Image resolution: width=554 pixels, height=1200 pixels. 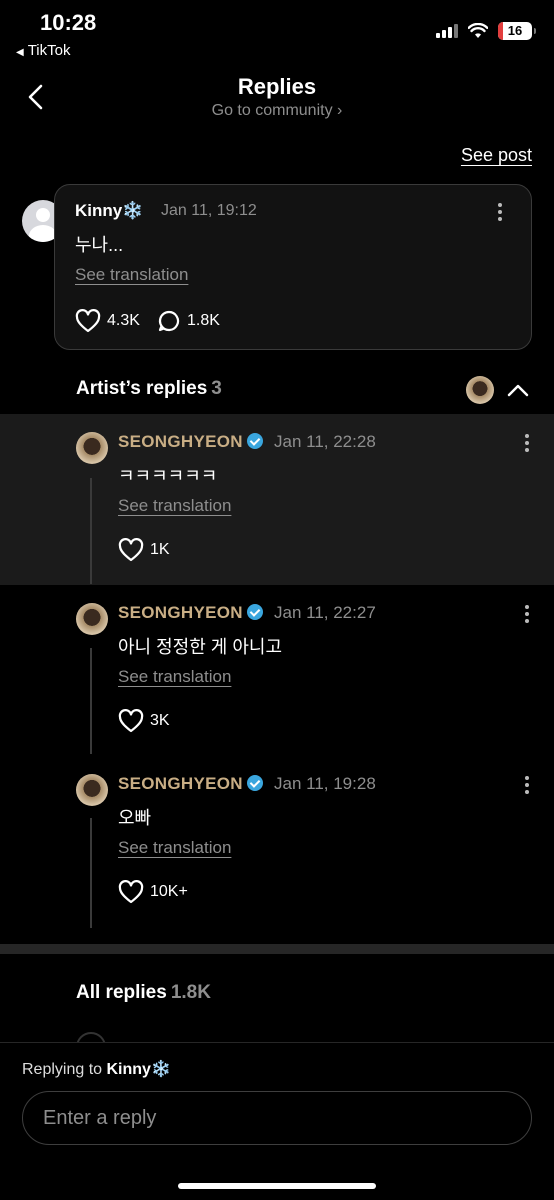 What do you see at coordinates (142, 388) in the screenshot?
I see `artist-replies-label: Artist’s replies` at bounding box center [142, 388].